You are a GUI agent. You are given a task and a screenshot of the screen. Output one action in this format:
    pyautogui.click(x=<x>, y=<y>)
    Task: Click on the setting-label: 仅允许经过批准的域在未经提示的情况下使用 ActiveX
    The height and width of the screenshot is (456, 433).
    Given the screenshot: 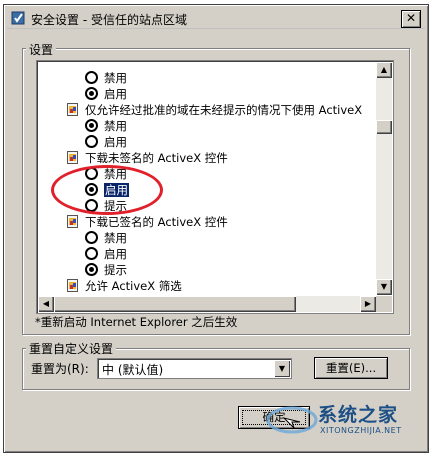 What is the action you would take?
    pyautogui.click(x=224, y=110)
    